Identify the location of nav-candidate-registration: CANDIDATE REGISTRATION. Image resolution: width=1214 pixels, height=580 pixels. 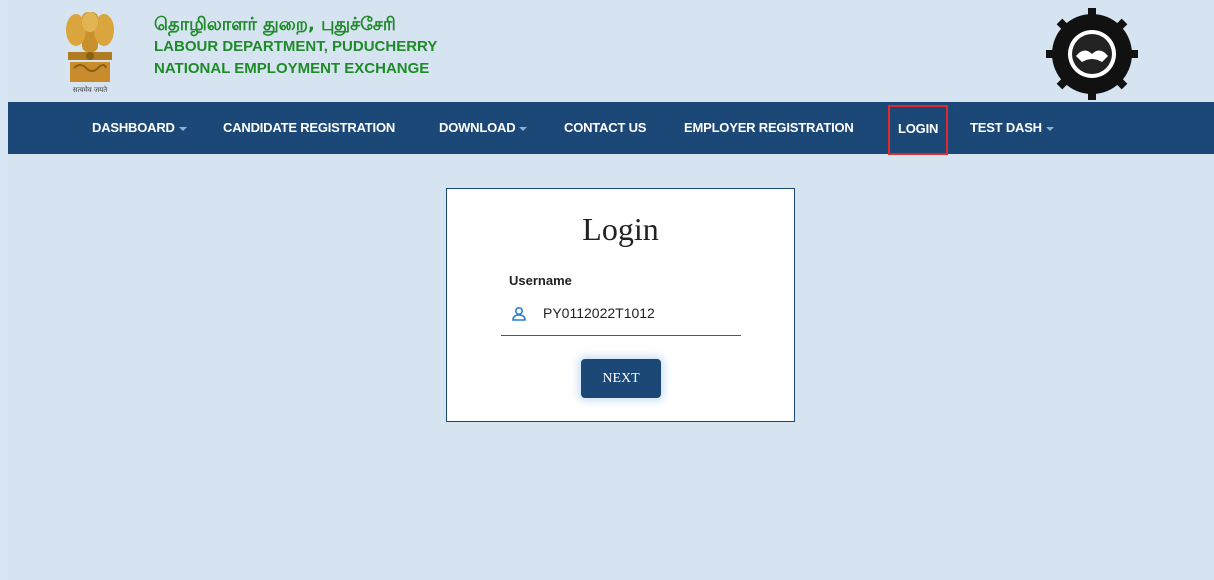
(309, 128).